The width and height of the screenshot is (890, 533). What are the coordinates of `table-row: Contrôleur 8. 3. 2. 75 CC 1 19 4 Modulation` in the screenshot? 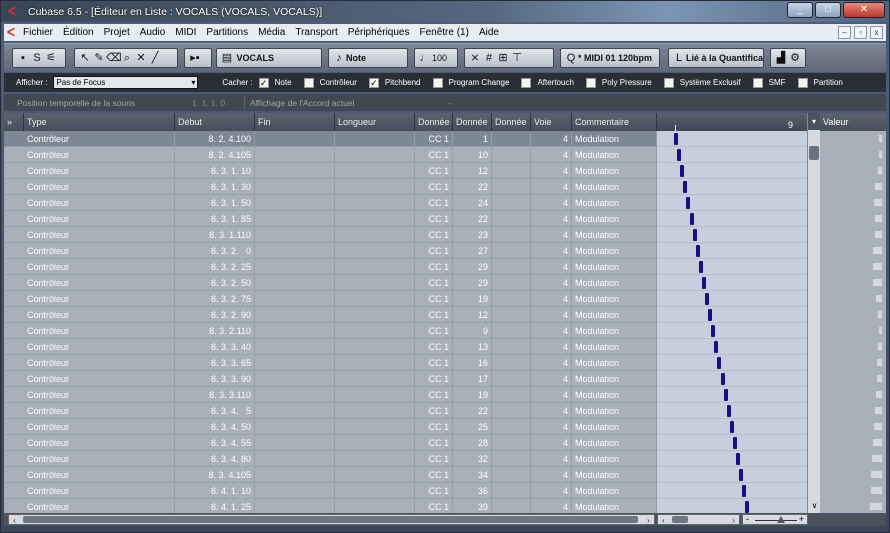 It's located at (330, 299).